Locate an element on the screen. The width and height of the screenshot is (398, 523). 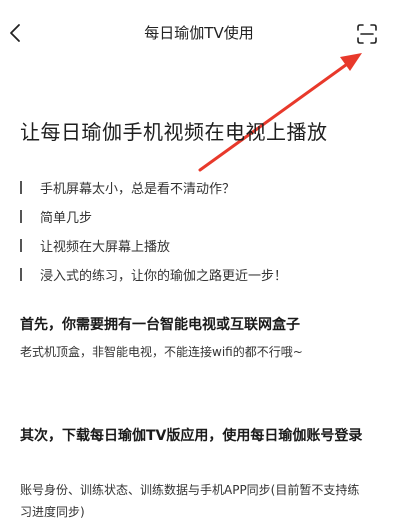
list-item: 简单几步 is located at coordinates (200, 216).